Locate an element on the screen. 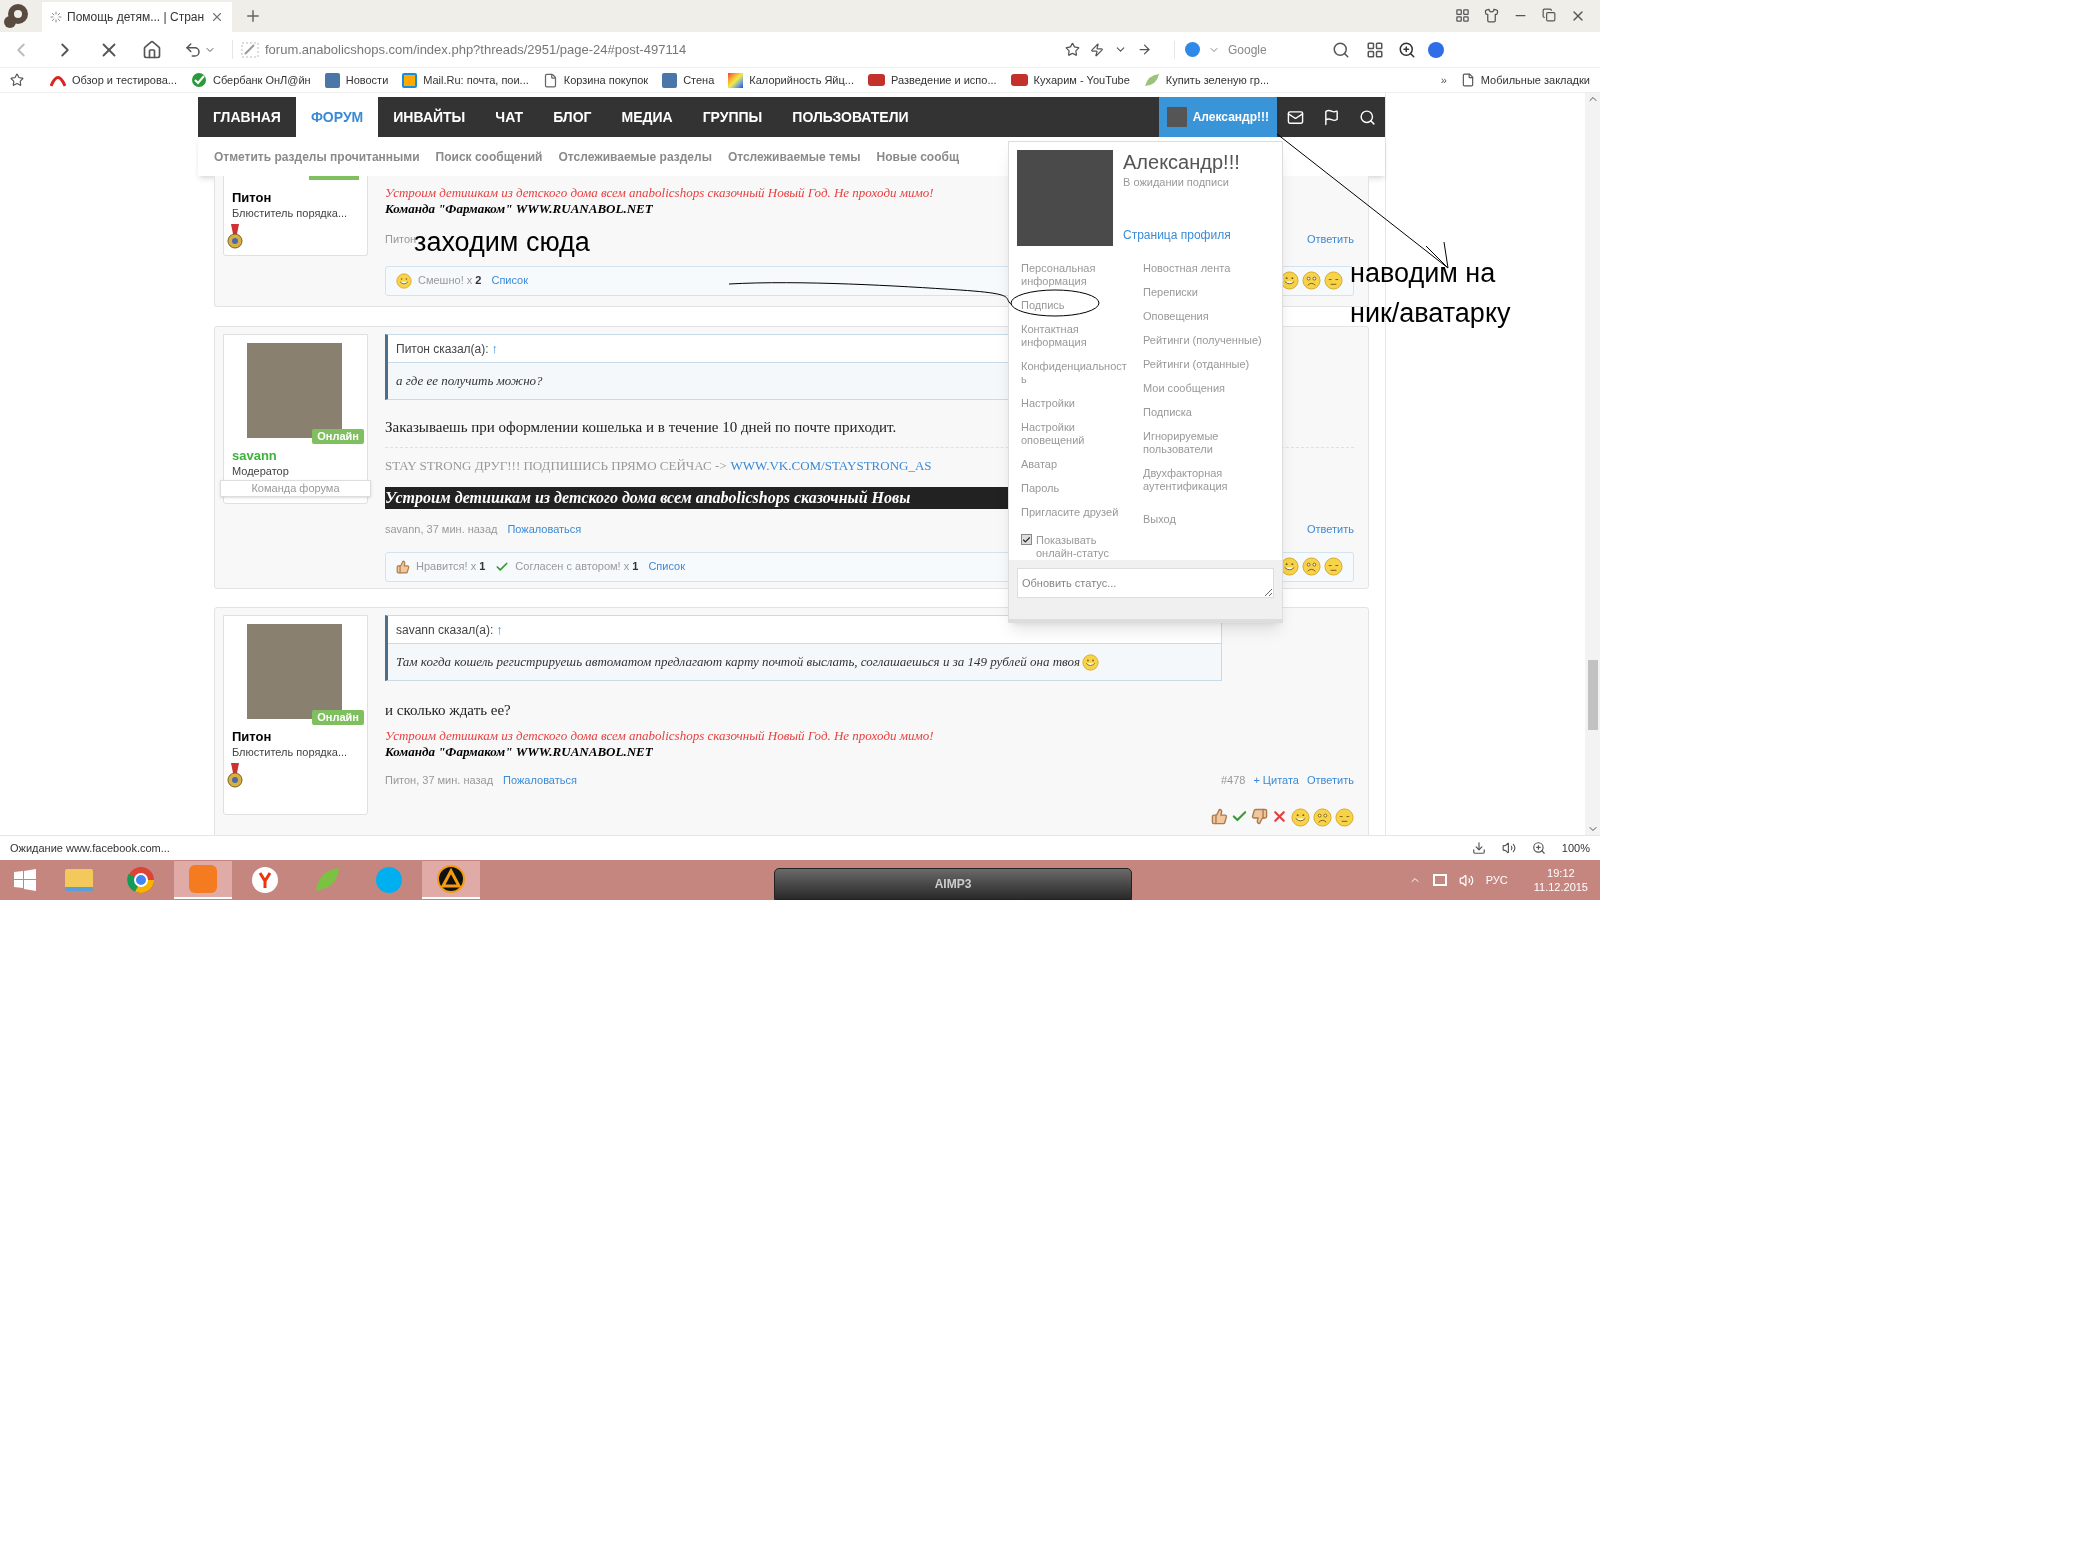 This screenshot has width=2096, height=1552. nav-tab: ИНВАЙТЫ is located at coordinates (429, 117).